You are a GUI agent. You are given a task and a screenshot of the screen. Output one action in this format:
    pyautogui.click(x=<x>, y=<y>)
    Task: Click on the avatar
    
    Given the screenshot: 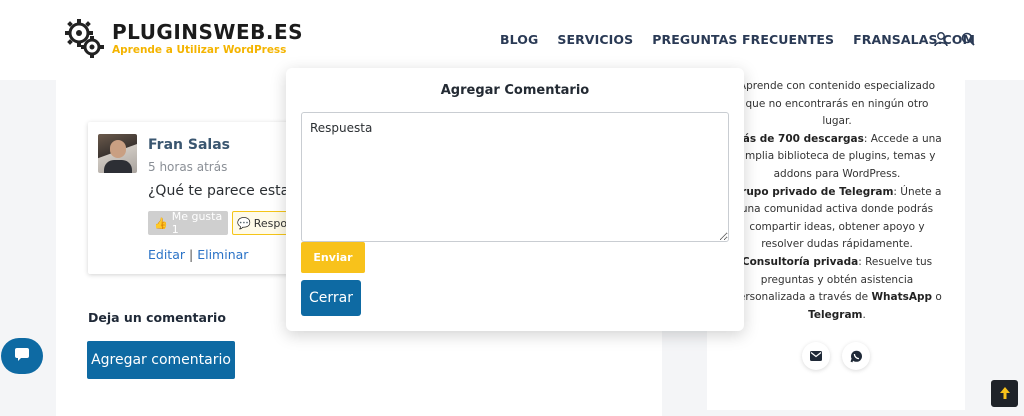 What is the action you would take?
    pyautogui.click(x=117, y=153)
    